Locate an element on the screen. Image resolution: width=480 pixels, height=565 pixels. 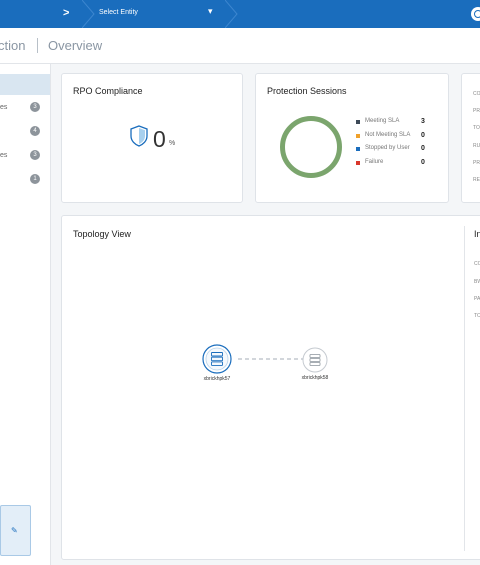
title-divider is located at coordinates (37, 45).